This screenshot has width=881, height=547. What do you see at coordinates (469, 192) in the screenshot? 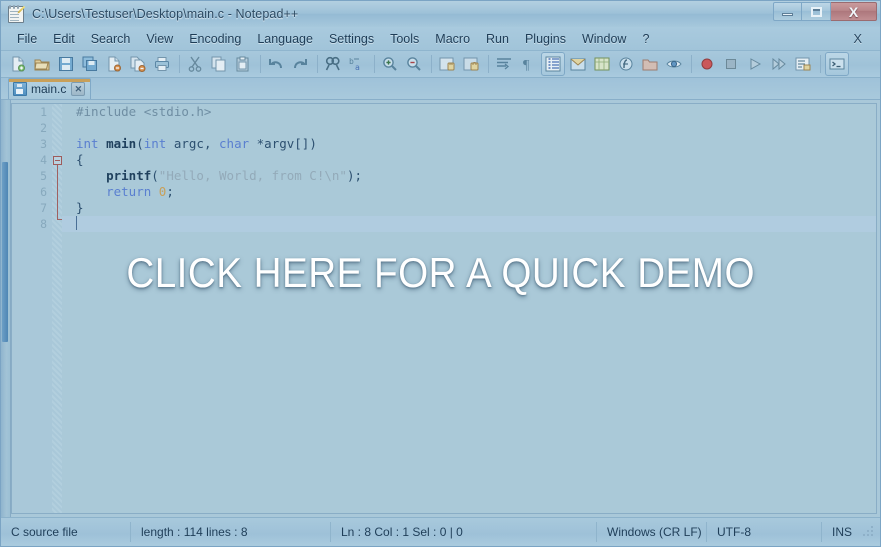
I see `code-line: return 0;` at bounding box center [469, 192].